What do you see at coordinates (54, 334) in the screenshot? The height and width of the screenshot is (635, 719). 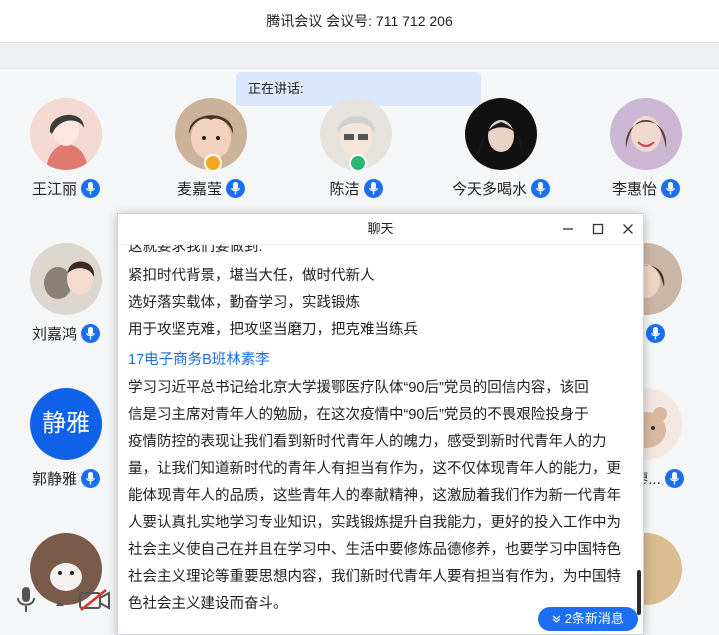 I see `participant-name: 刘嘉鸿` at bounding box center [54, 334].